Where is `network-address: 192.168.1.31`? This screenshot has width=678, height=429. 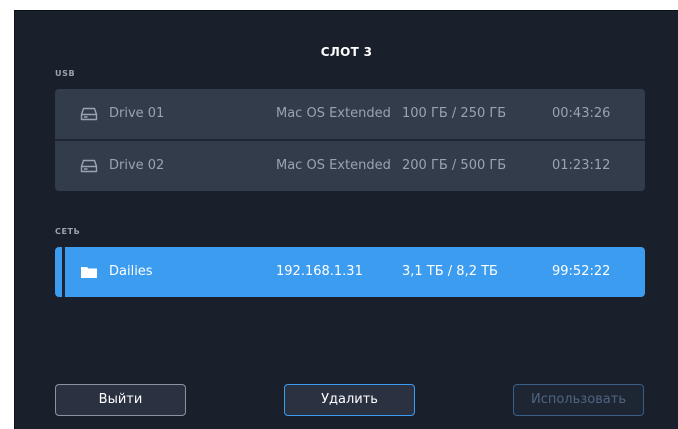 network-address: 192.168.1.31 is located at coordinates (319, 271).